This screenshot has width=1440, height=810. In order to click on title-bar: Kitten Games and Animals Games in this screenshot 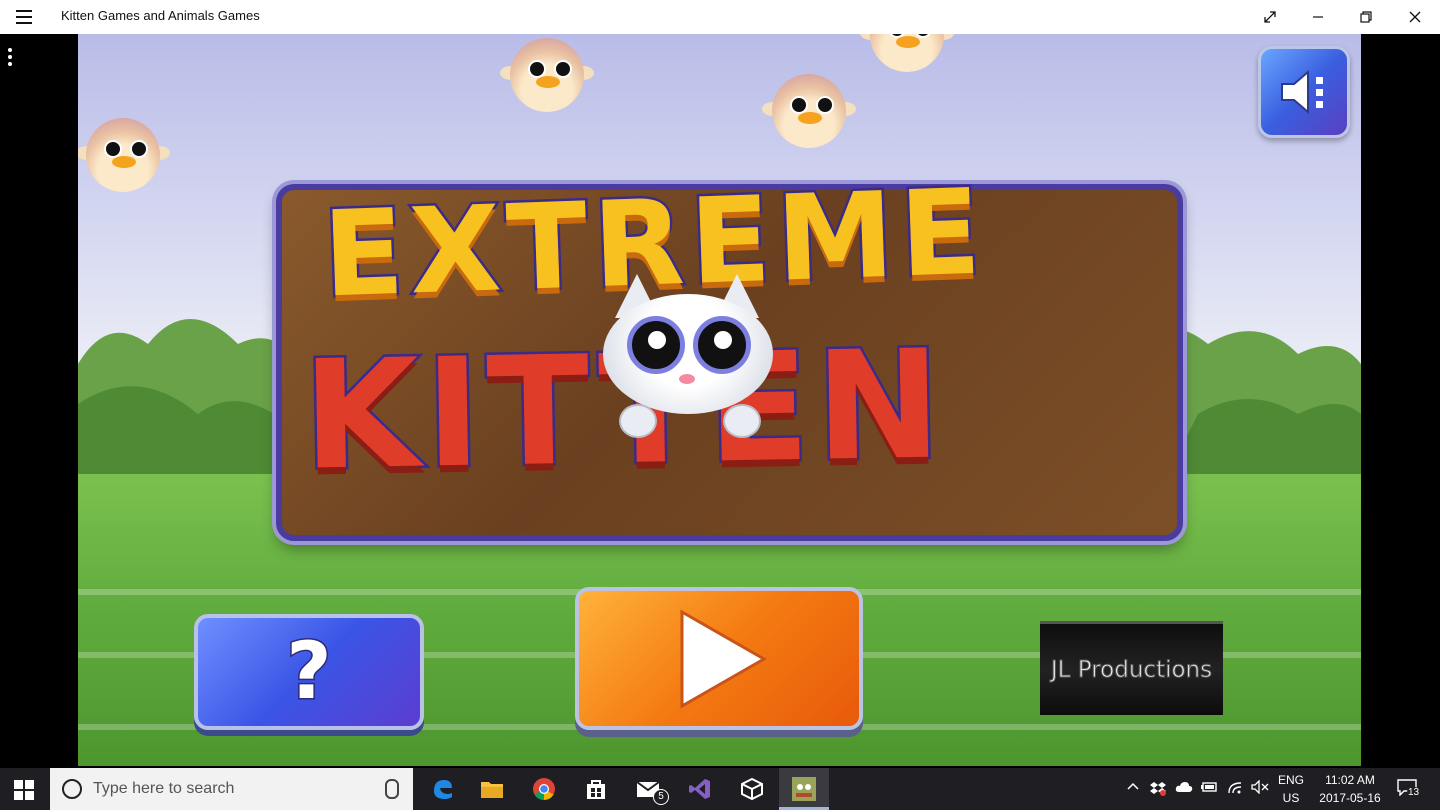, I will do `click(720, 17)`.